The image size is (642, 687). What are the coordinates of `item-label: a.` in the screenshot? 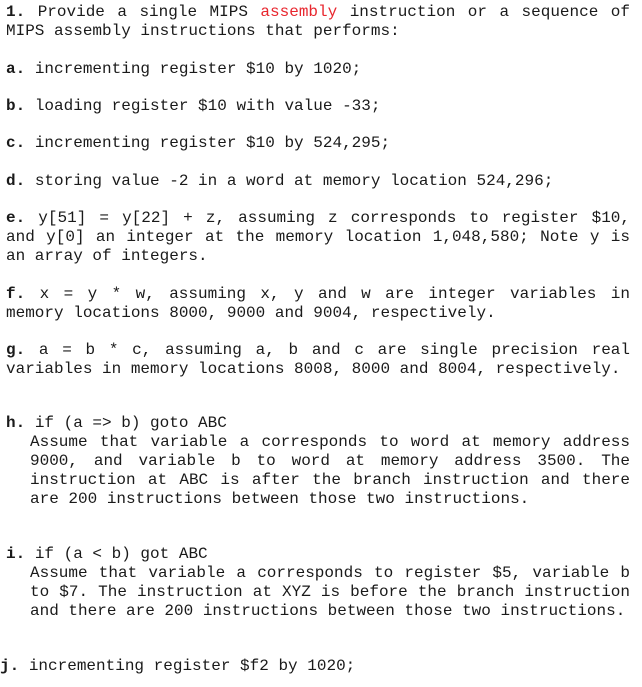 It's located at (16, 69).